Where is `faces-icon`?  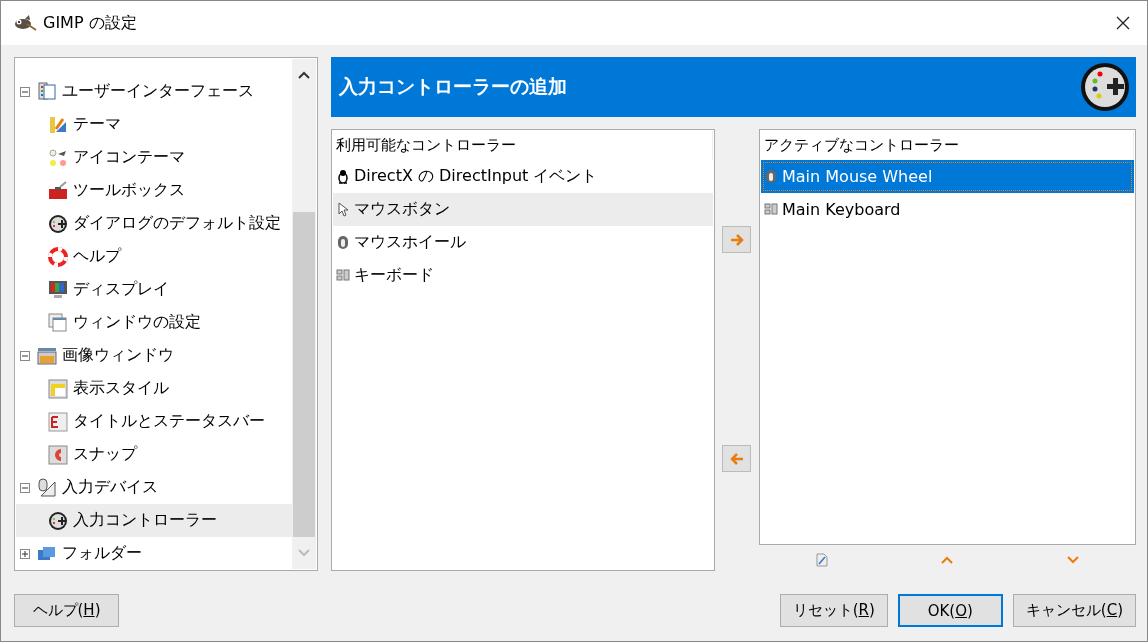
faces-icon is located at coordinates (58, 157).